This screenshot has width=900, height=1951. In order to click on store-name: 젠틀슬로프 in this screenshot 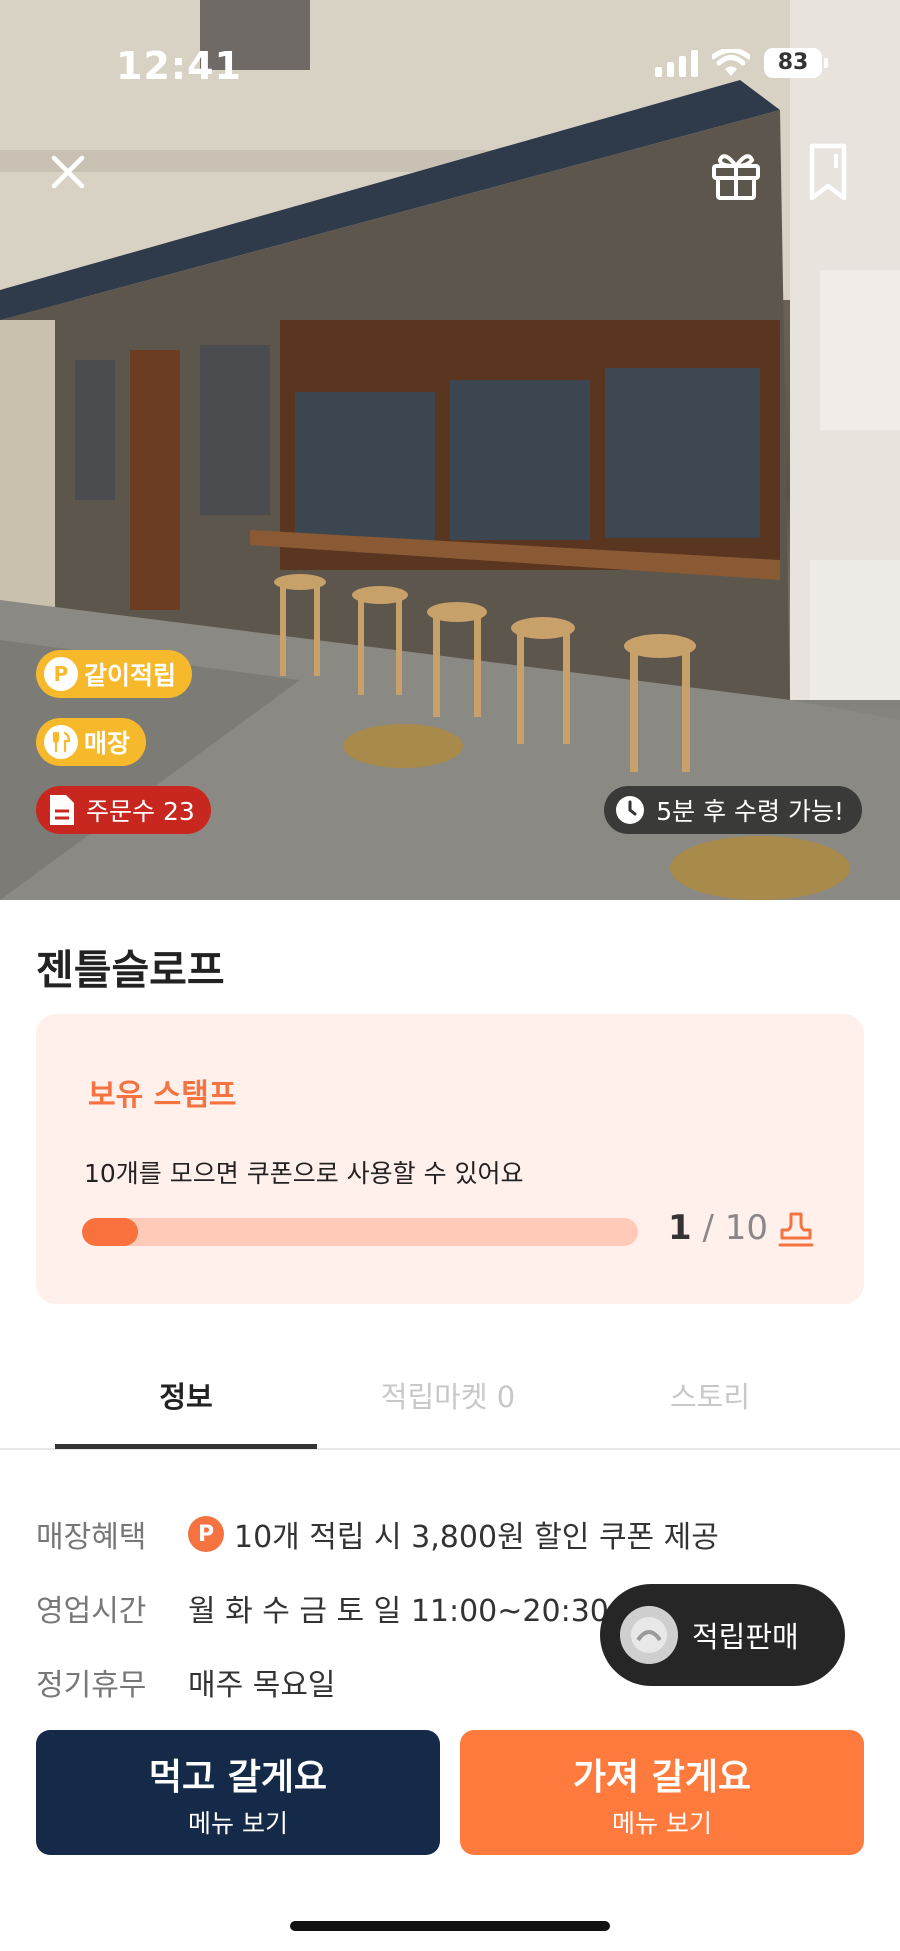, I will do `click(130, 970)`.